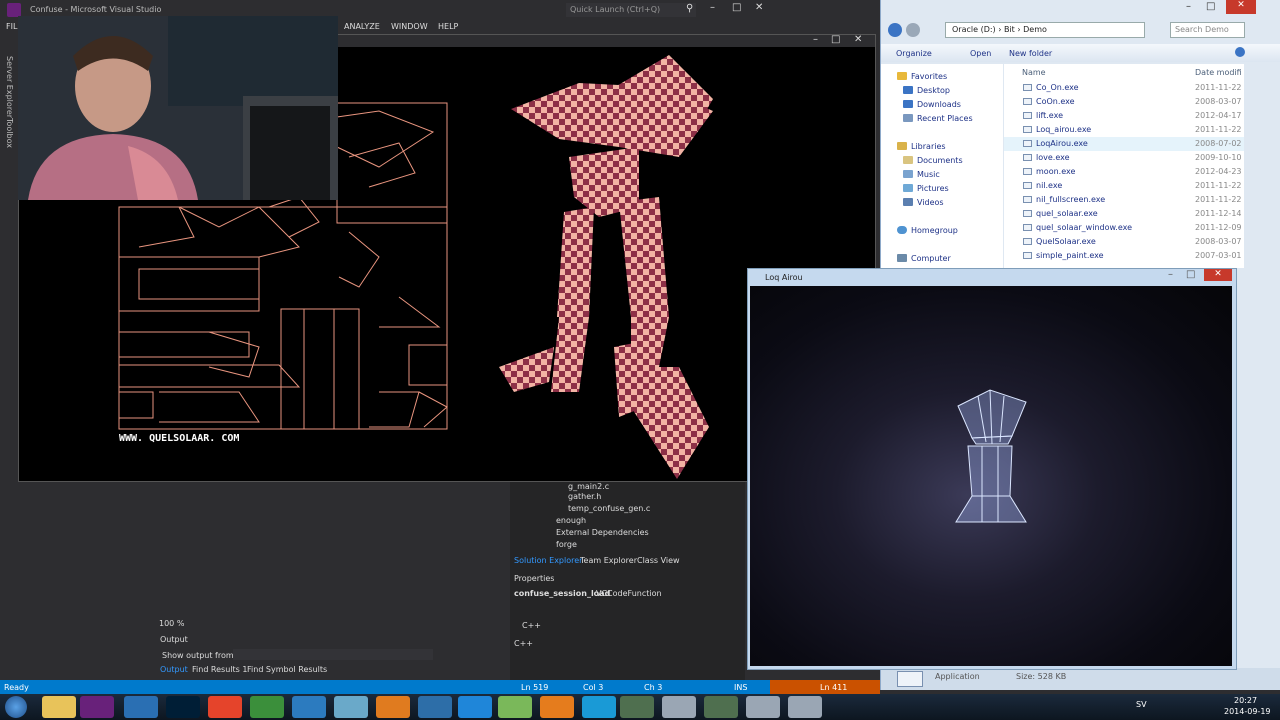  I want to click on nav-libraries: Libraries, so click(921, 146).